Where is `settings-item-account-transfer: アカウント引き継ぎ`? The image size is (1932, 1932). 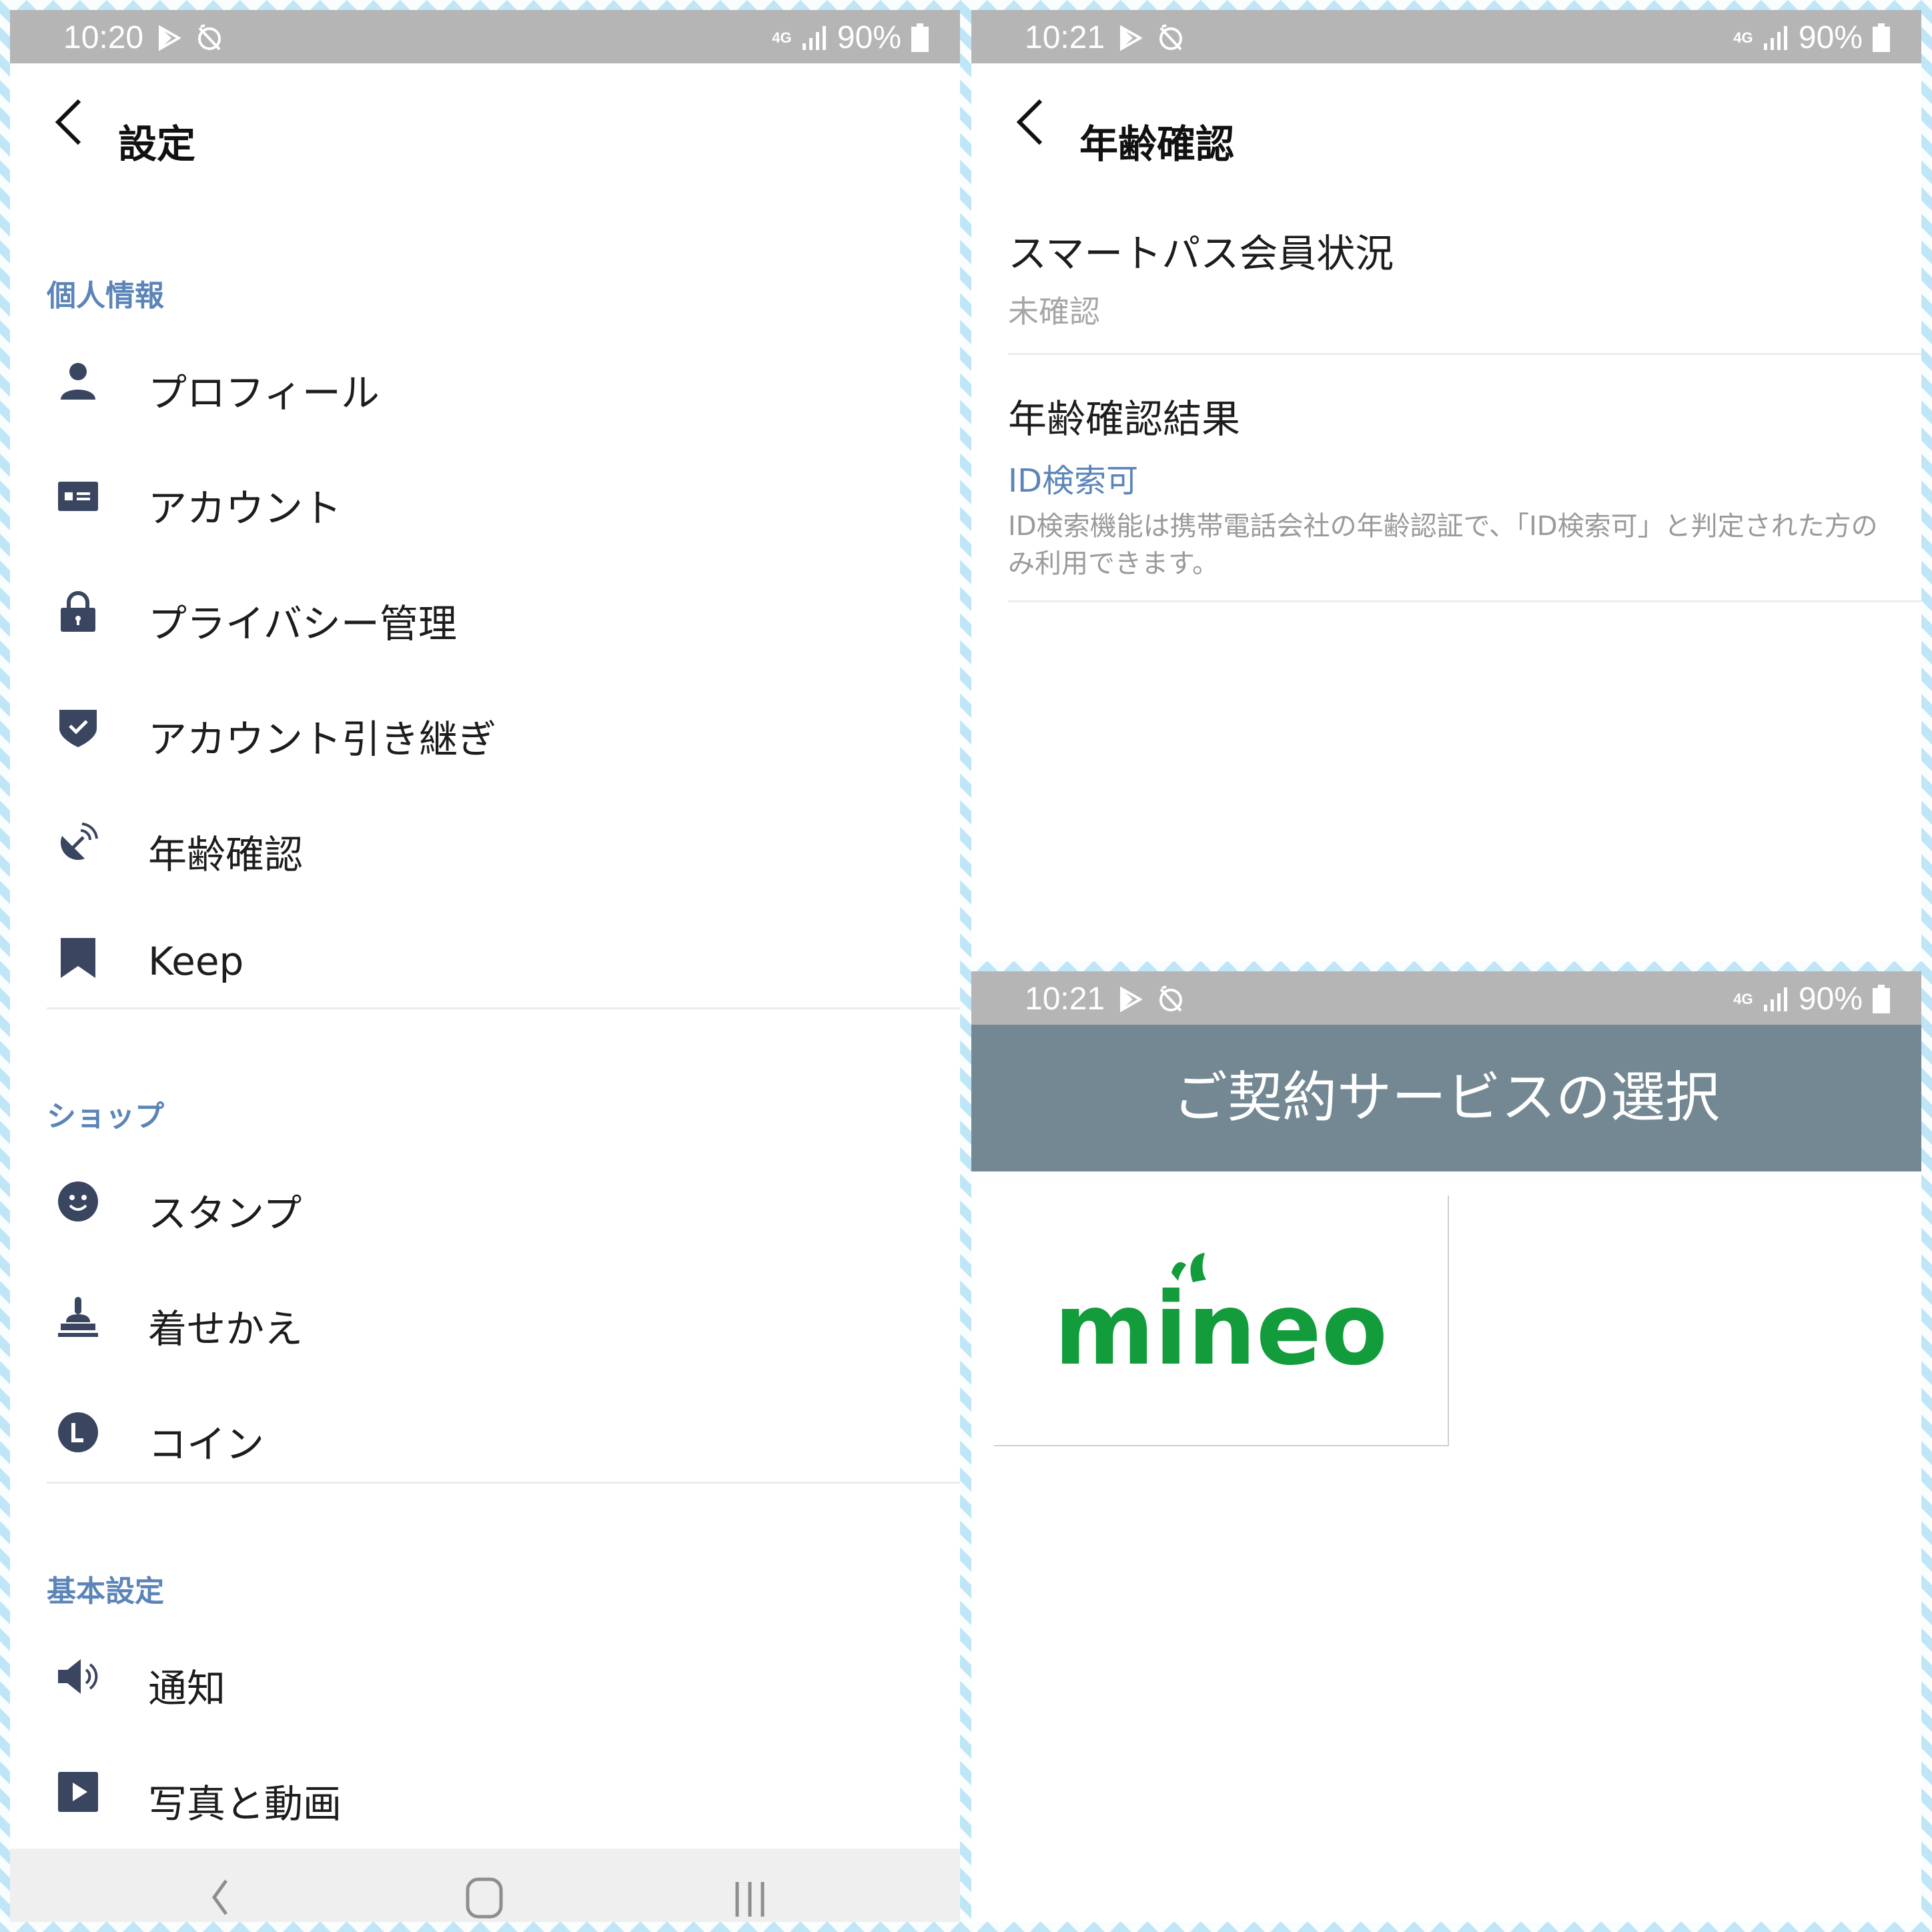 settings-item-account-transfer: アカウント引き継ぎ is located at coordinates (485, 727).